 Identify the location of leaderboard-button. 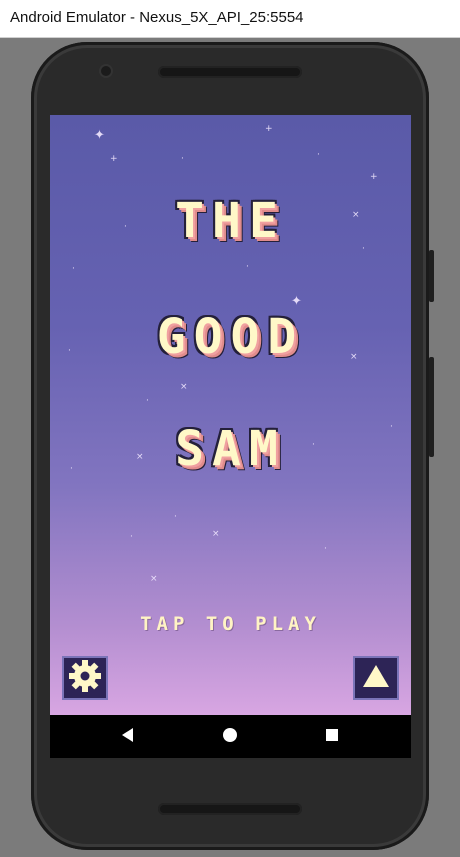
(376, 678).